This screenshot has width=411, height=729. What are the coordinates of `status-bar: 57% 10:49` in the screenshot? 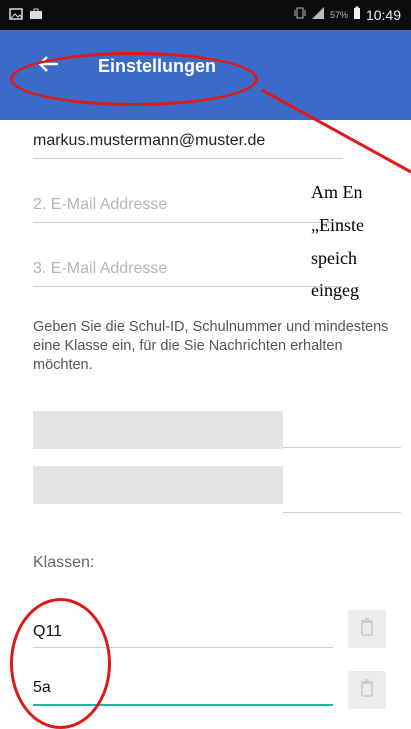 It's located at (205, 15).